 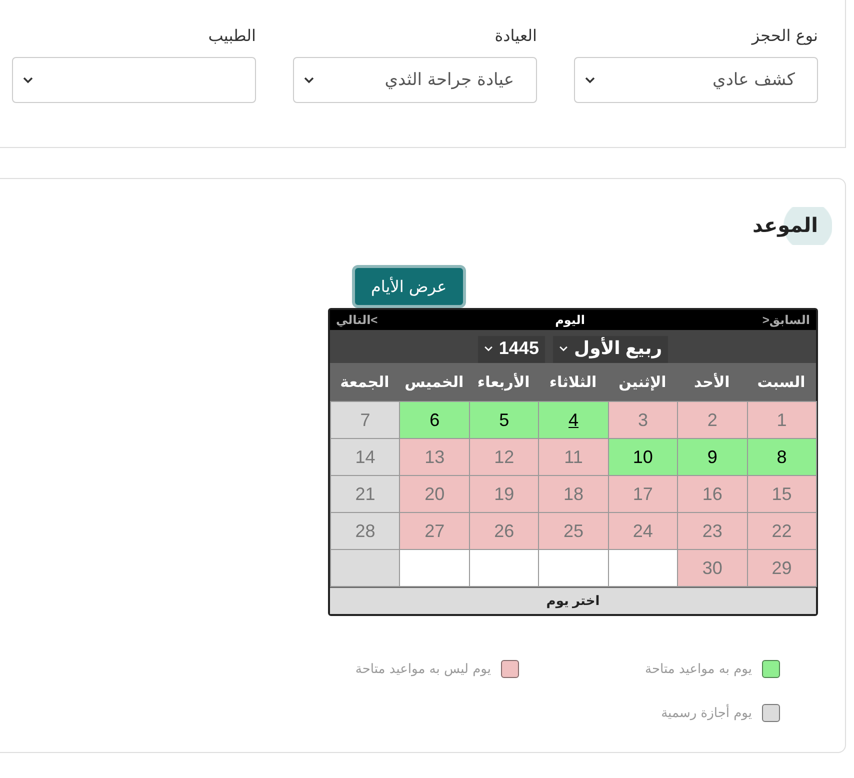 What do you see at coordinates (570, 320) in the screenshot?
I see `today-link: اليوم` at bounding box center [570, 320].